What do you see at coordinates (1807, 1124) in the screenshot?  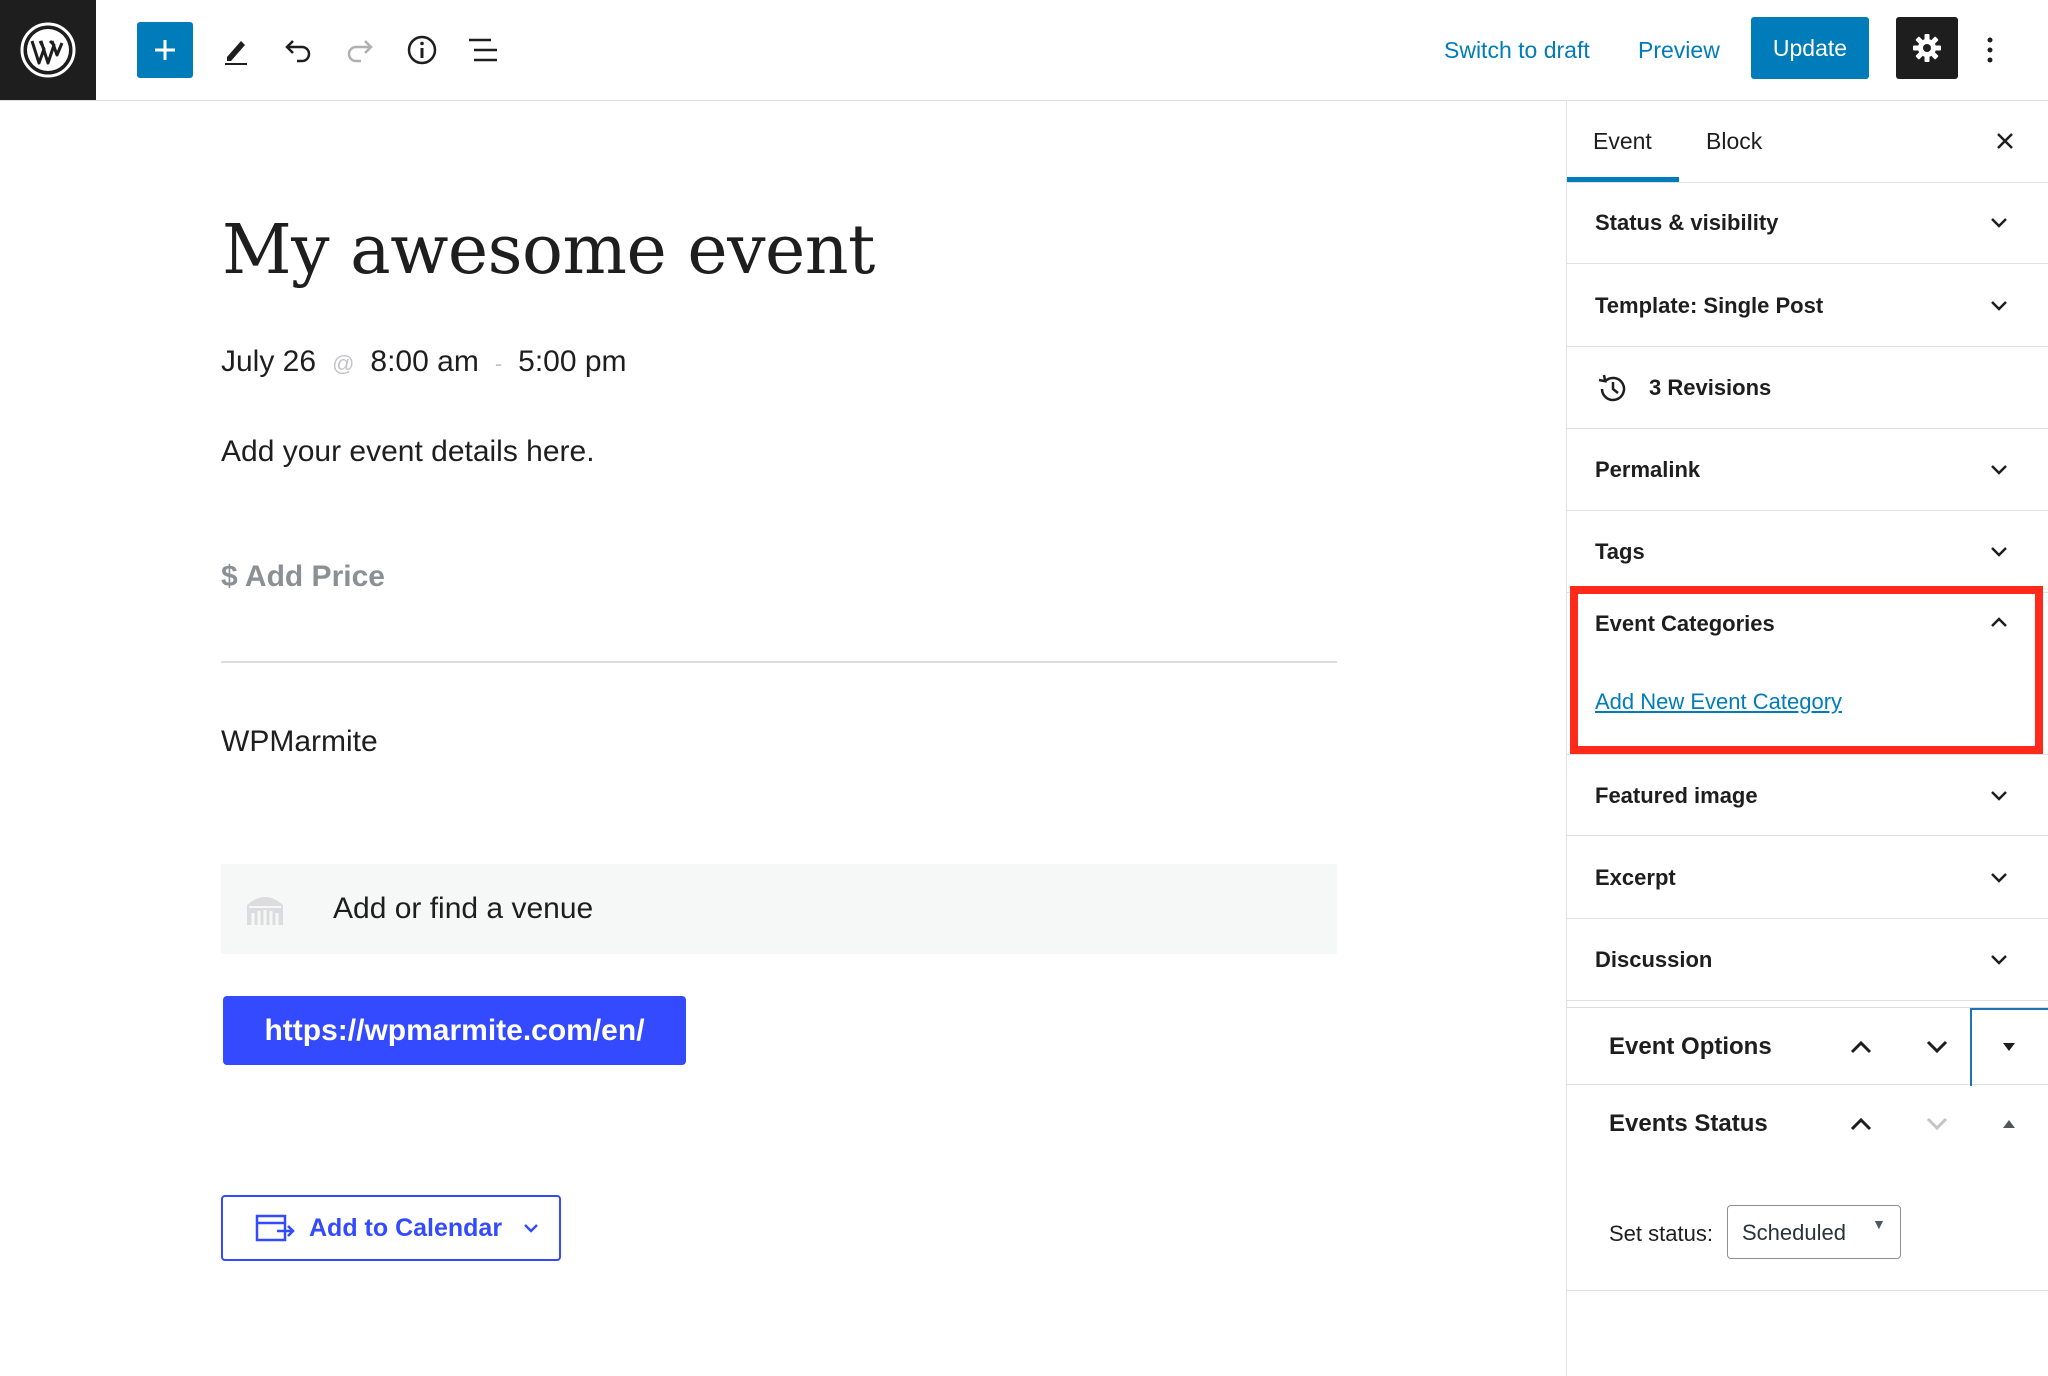 I see `metabox-events-status: Events Status` at bounding box center [1807, 1124].